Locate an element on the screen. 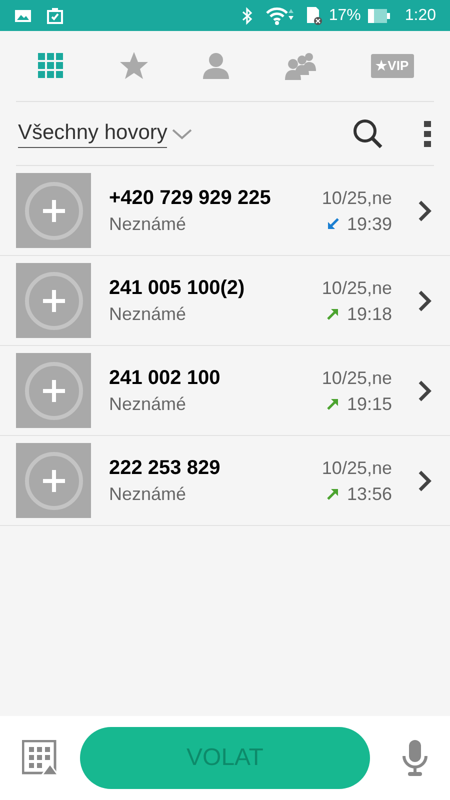 Image resolution: width=450 pixels, height=800 pixels. star-tab is located at coordinates (133, 66).